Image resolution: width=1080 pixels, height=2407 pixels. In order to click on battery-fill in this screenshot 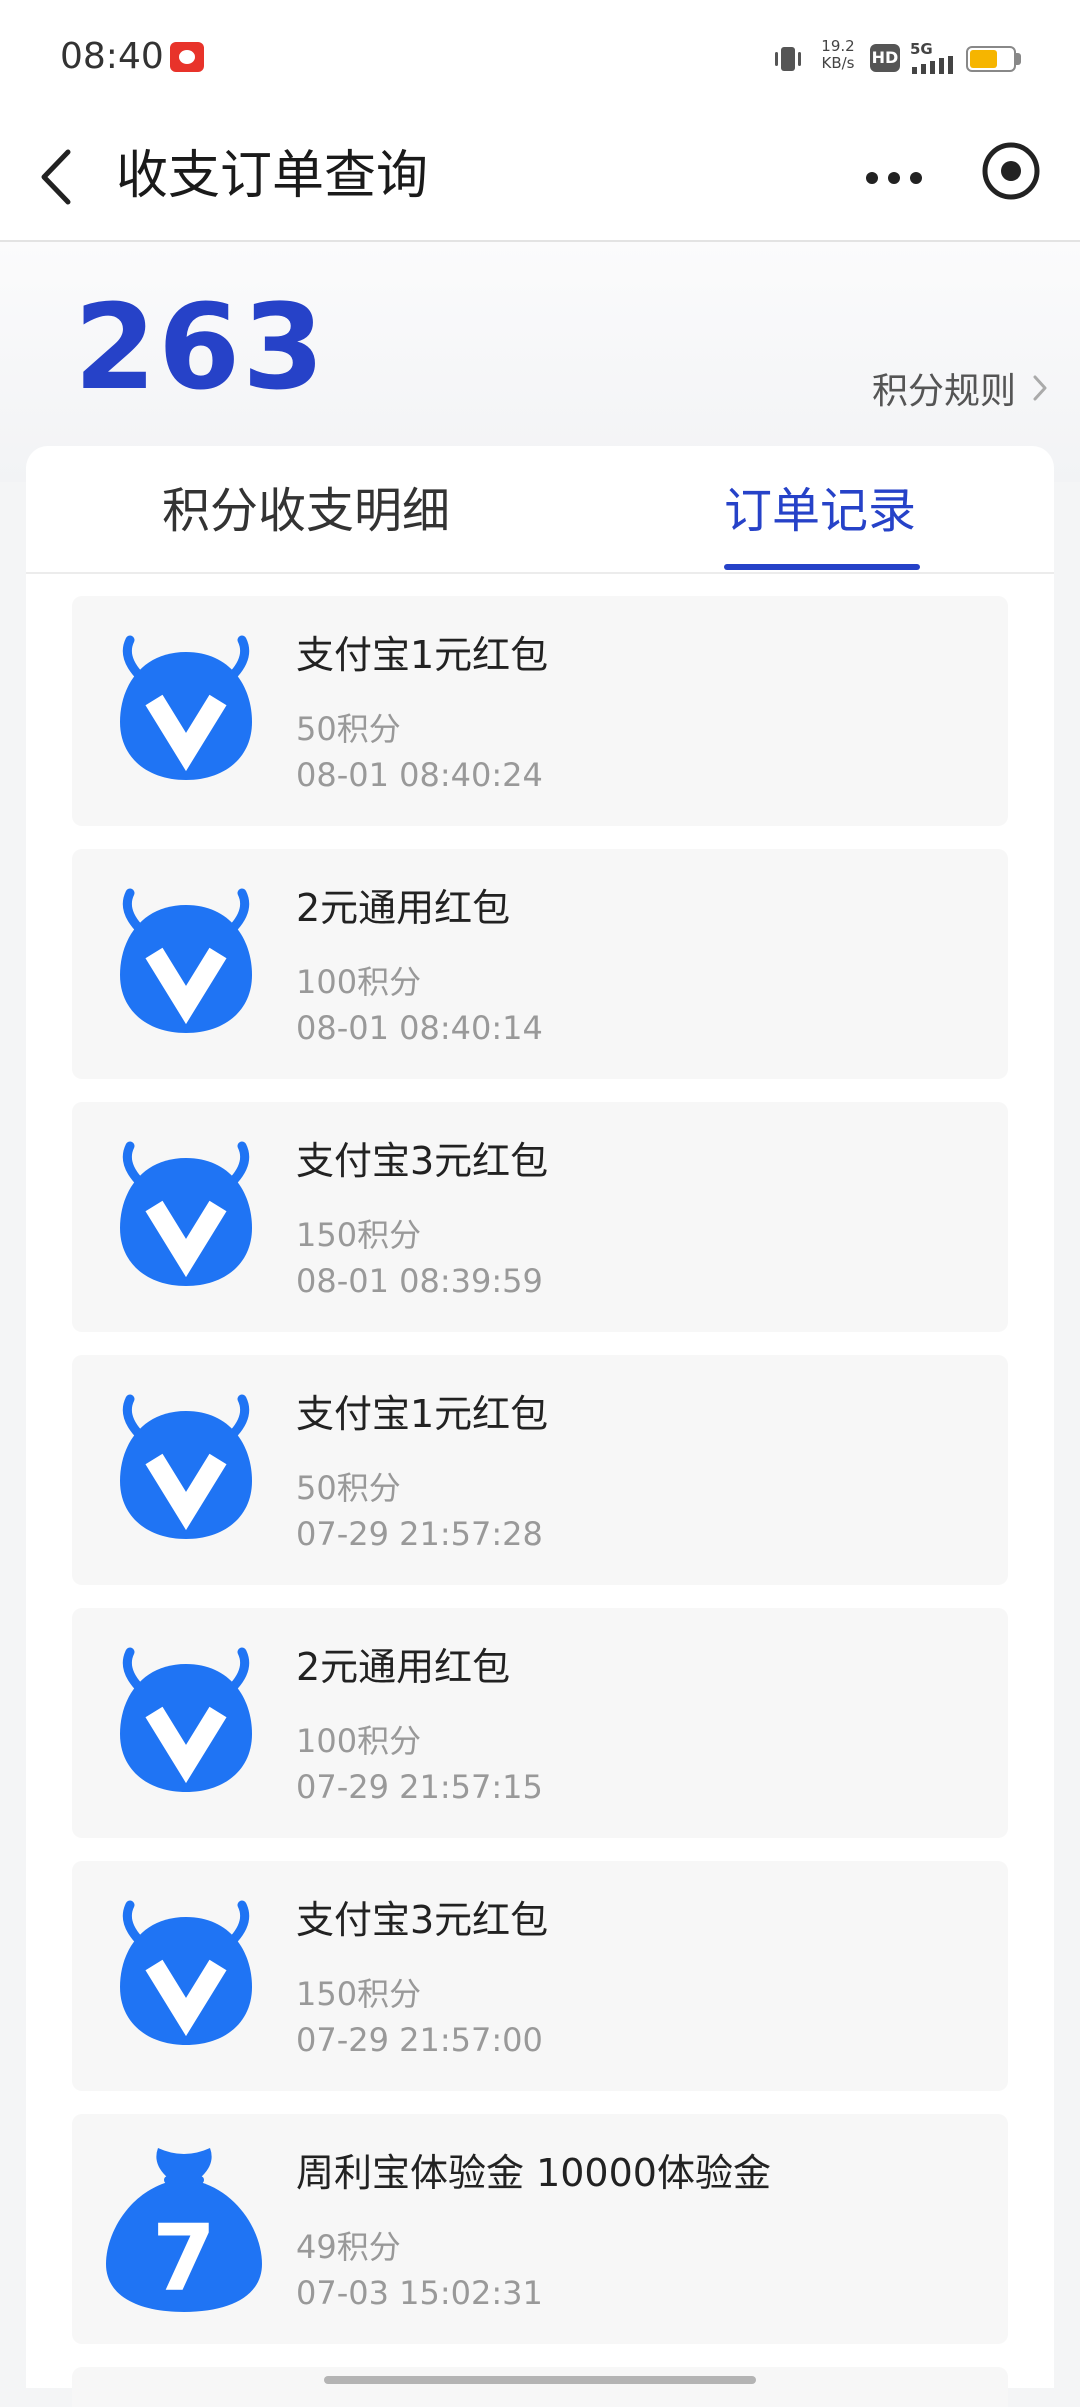, I will do `click(983, 59)`.